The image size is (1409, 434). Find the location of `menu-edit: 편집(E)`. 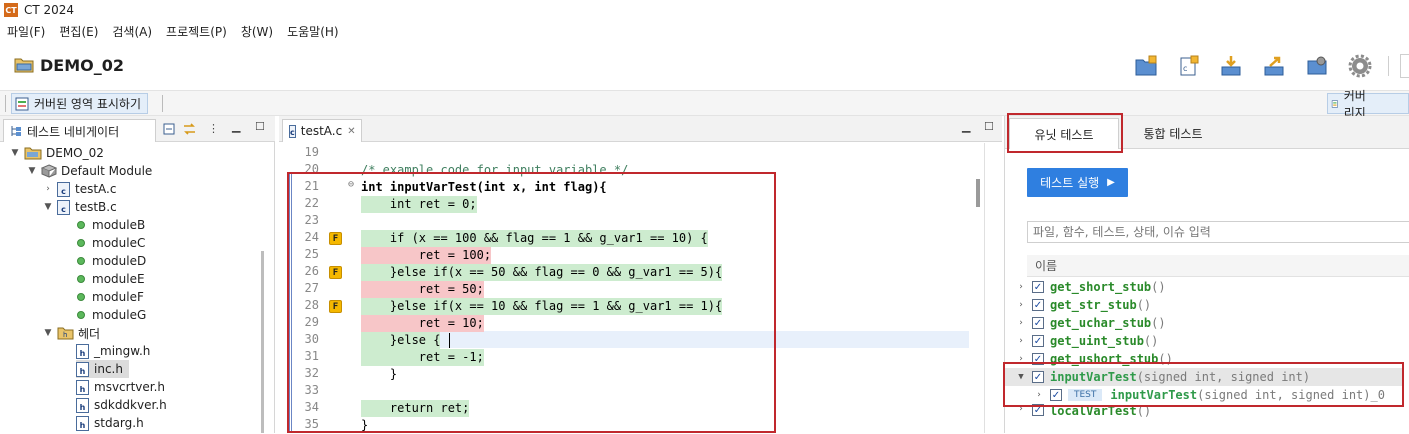

menu-edit: 편집(E) is located at coordinates (78, 31).